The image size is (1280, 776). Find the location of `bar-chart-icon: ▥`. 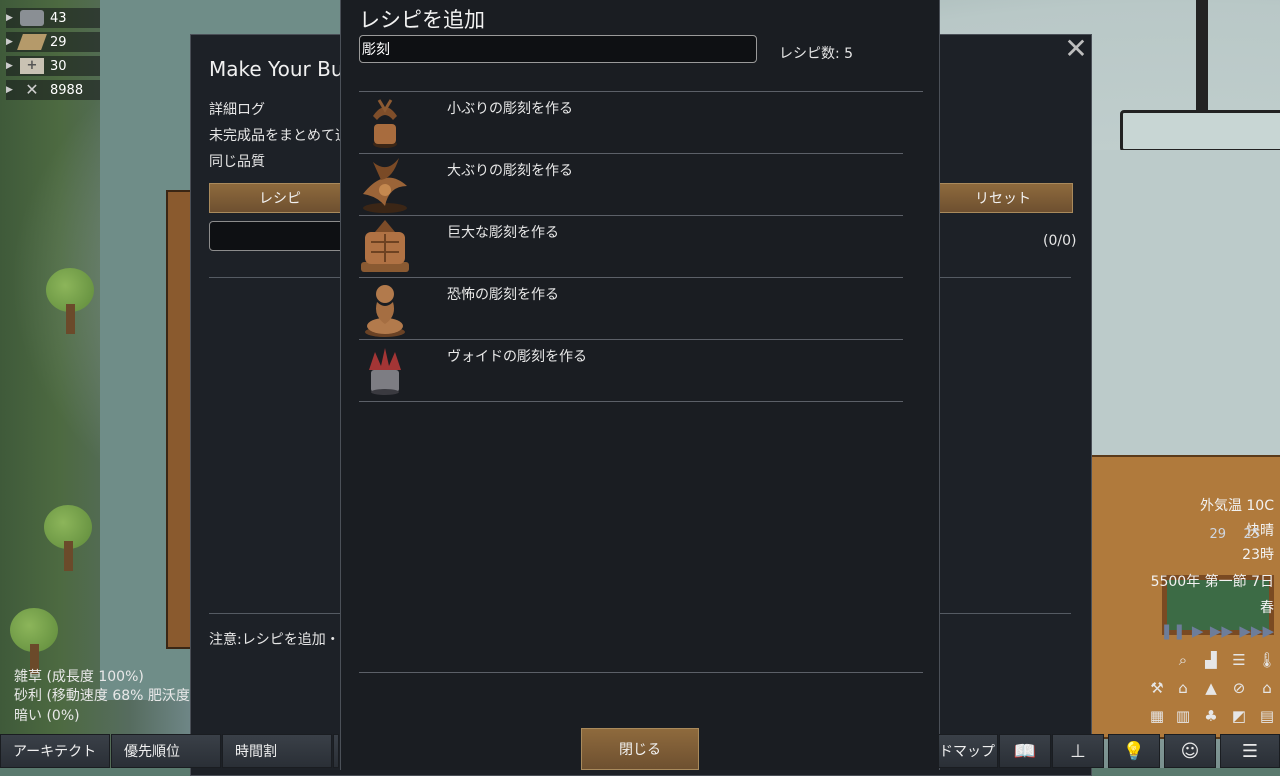

bar-chart-icon: ▥ is located at coordinates (1183, 716).